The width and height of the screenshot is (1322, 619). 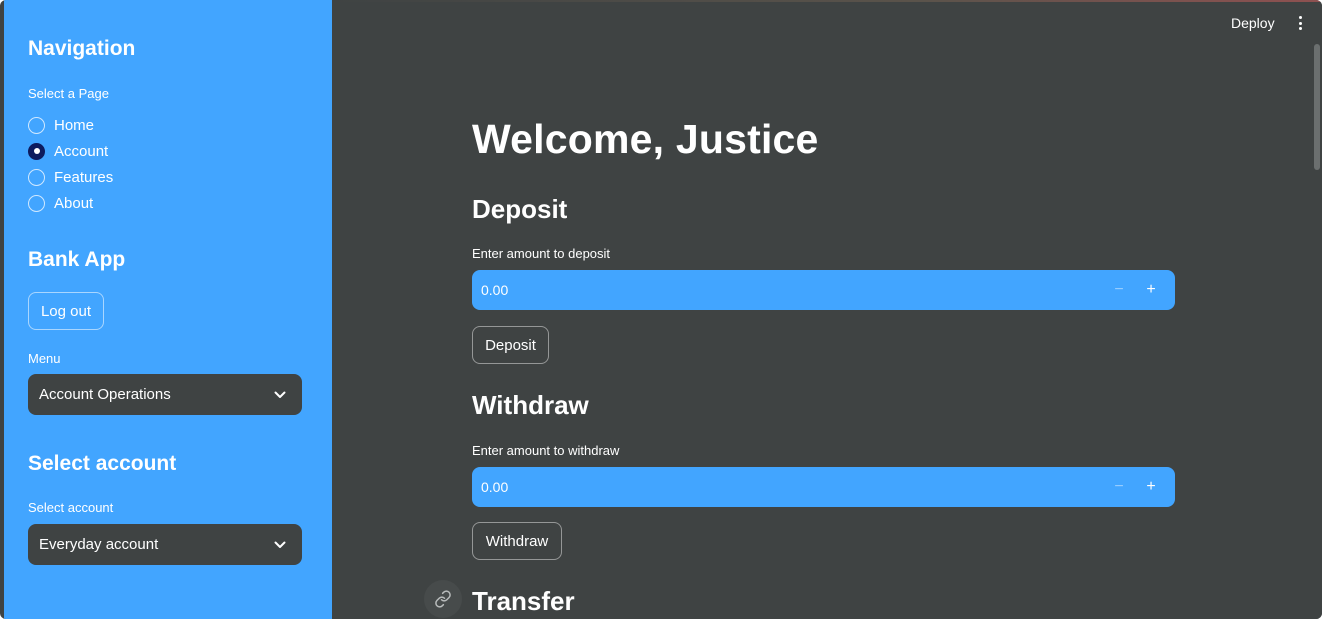 What do you see at coordinates (68, 93) in the screenshot?
I see `page-select-label: Select a Page` at bounding box center [68, 93].